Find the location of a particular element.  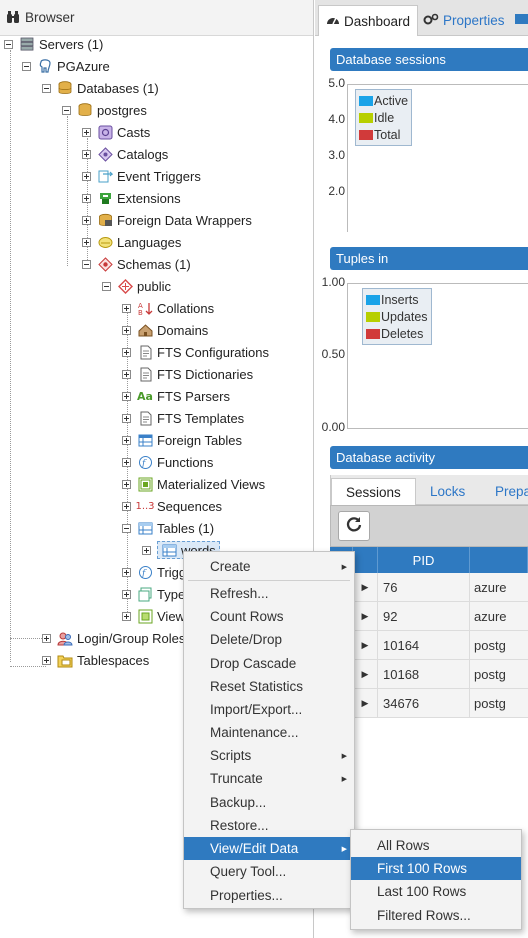

tree-foreign-data-wrappers: Foreign Data Wrappers is located at coordinates (167, 220).